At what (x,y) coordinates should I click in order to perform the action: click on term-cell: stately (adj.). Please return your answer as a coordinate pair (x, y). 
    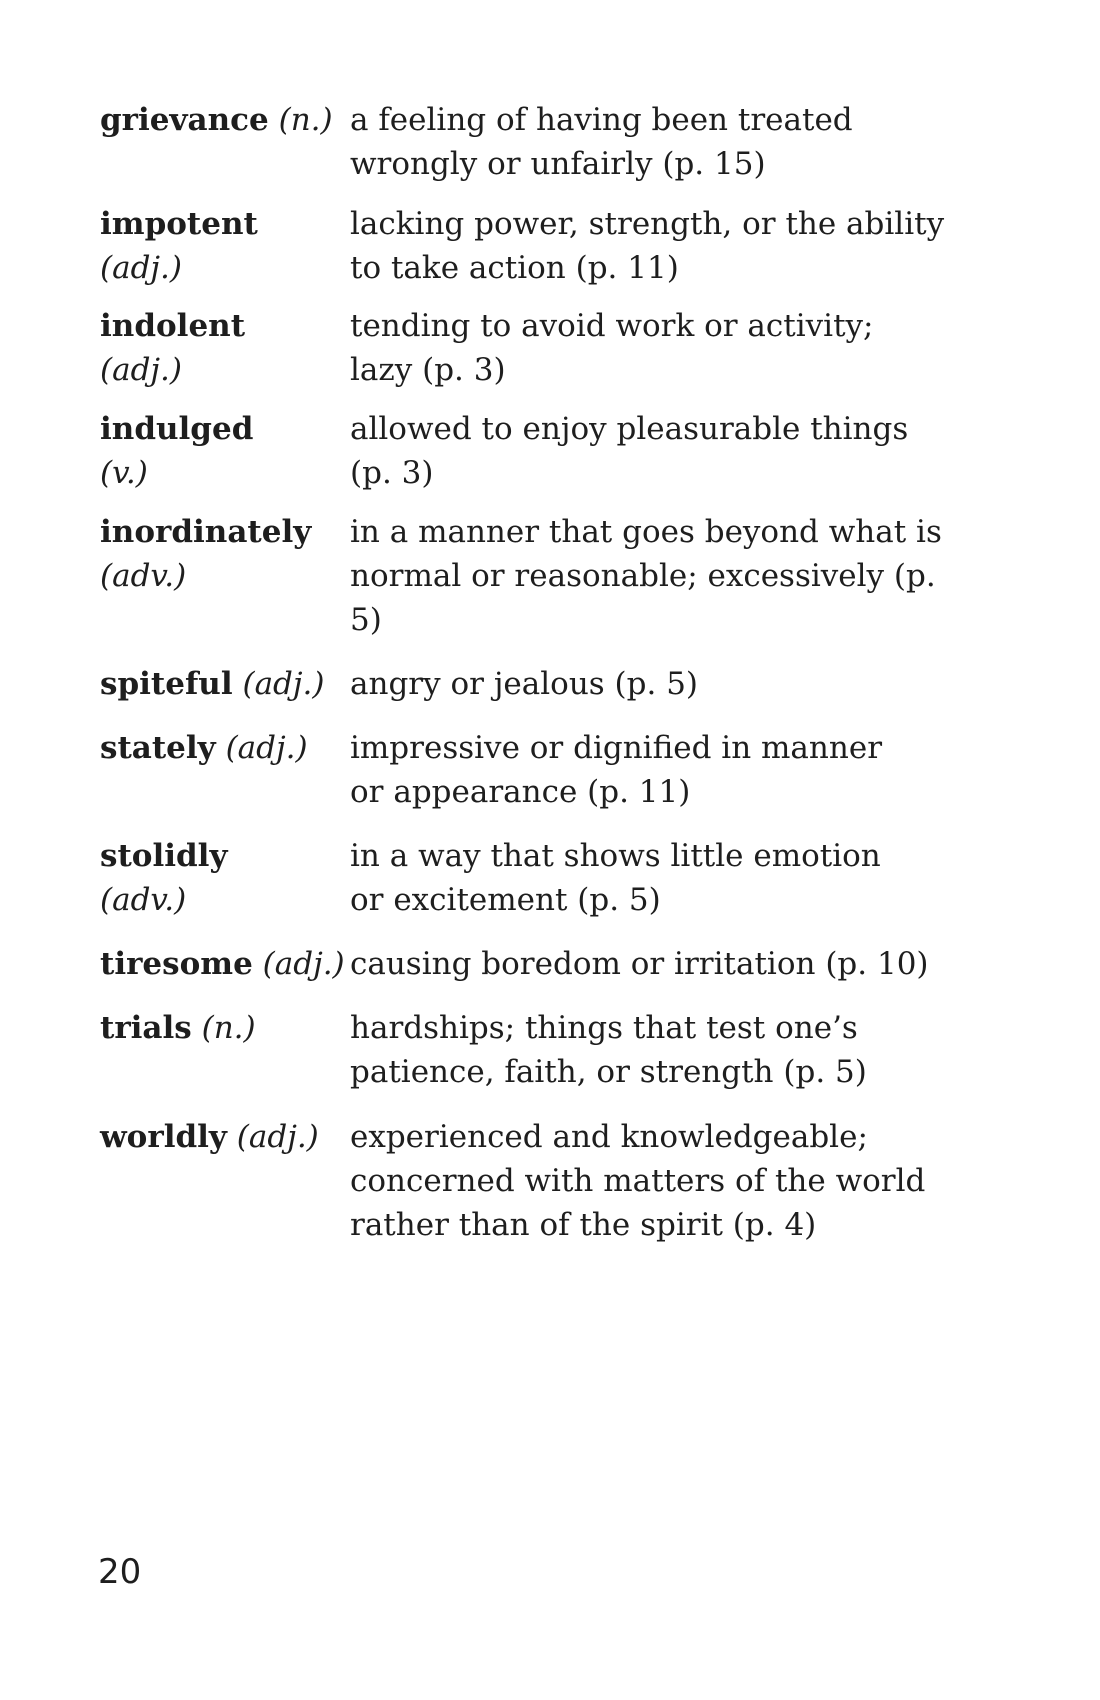
    Looking at the image, I should click on (225, 748).